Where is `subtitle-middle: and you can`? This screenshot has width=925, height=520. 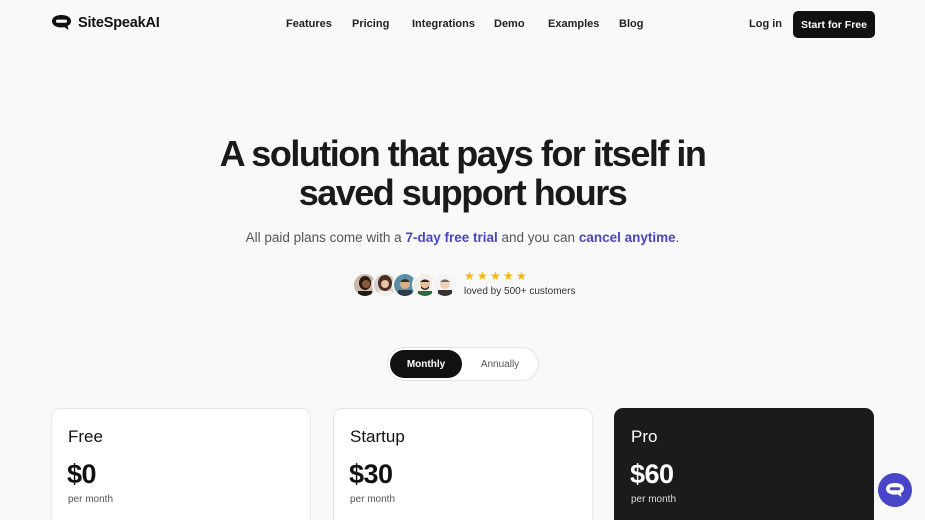
subtitle-middle: and you can is located at coordinates (538, 237).